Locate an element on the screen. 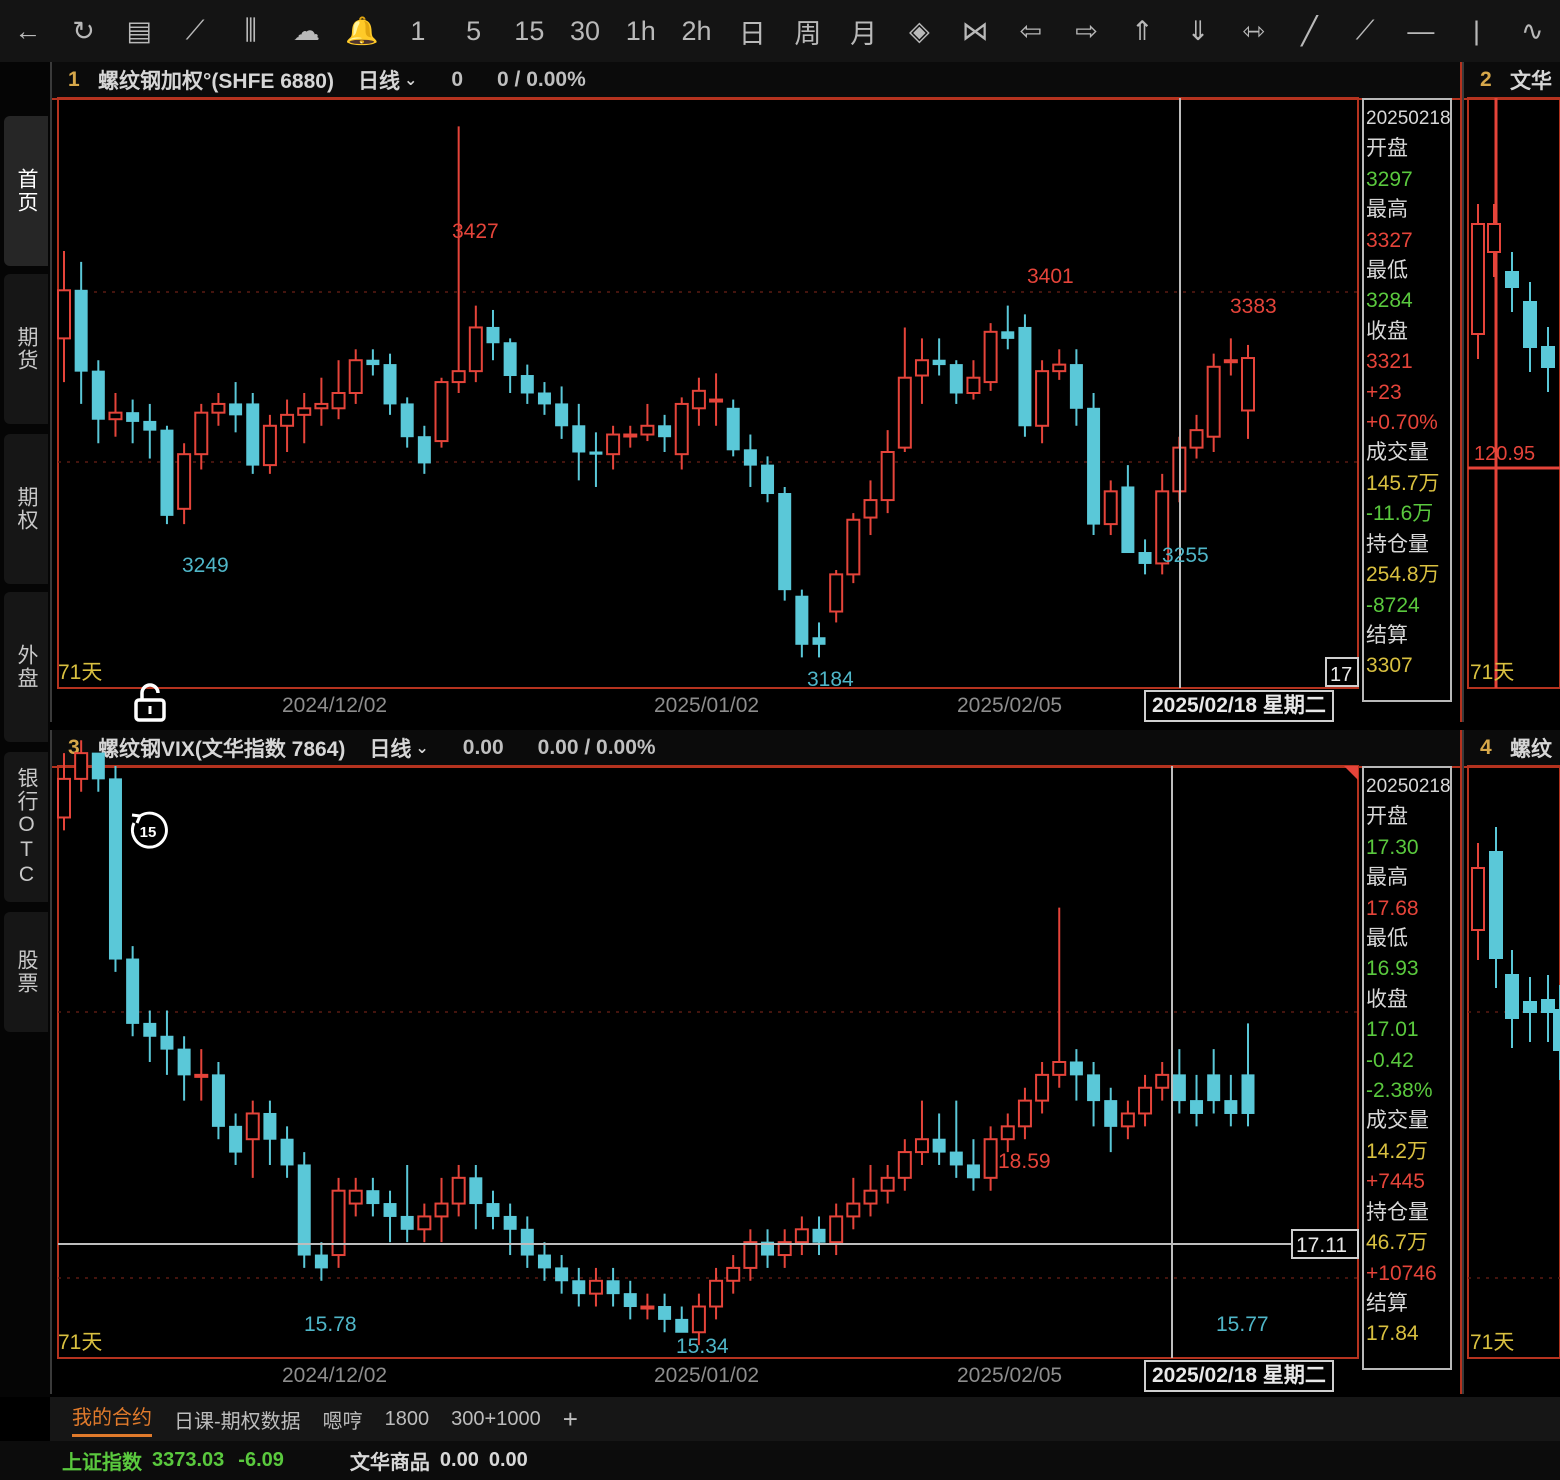  day-count-label: 71天 is located at coordinates (80, 1342).